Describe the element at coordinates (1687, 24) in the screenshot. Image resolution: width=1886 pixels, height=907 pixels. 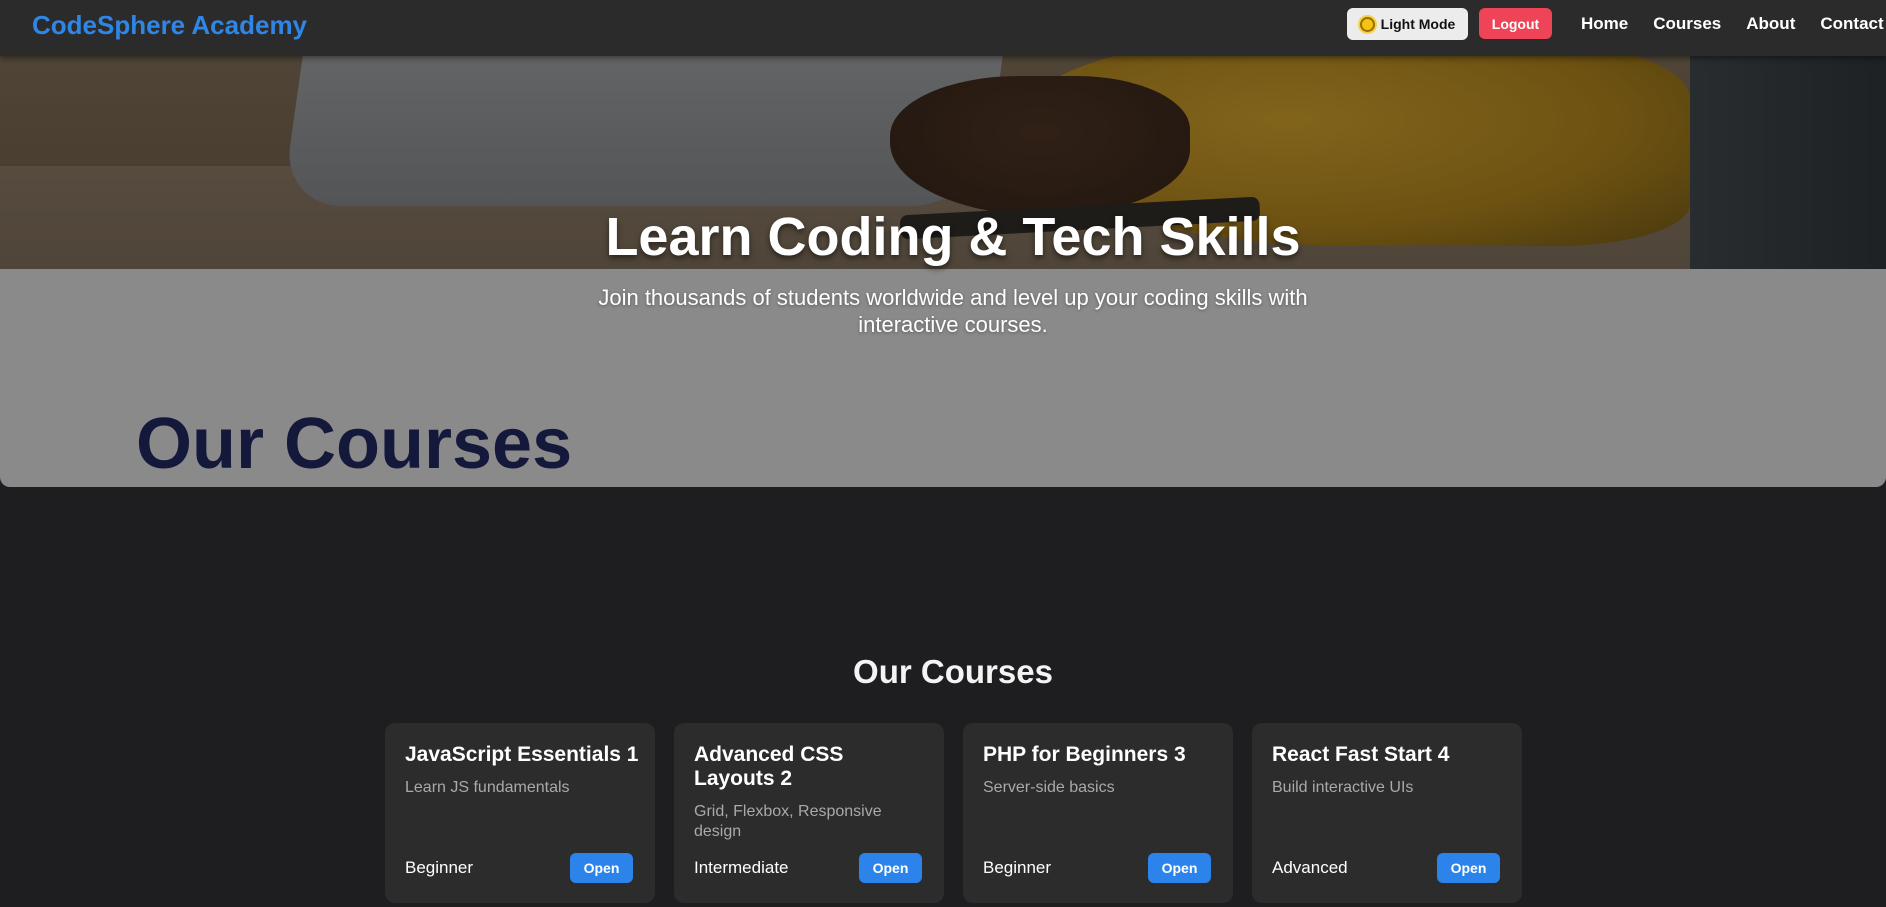
I see `nav-link-courses: Courses` at that location.